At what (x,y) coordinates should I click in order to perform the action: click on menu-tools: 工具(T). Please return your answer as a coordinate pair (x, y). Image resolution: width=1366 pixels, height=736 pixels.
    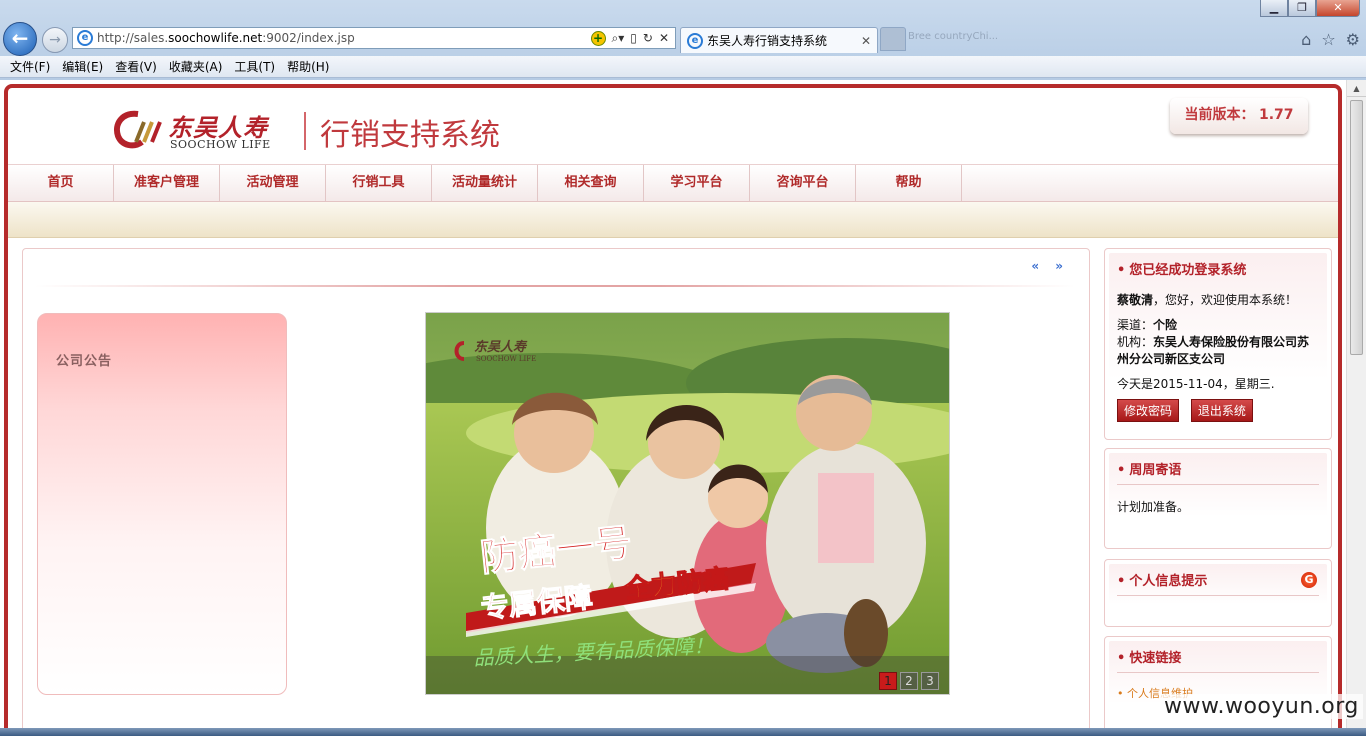
    Looking at the image, I should click on (254, 66).